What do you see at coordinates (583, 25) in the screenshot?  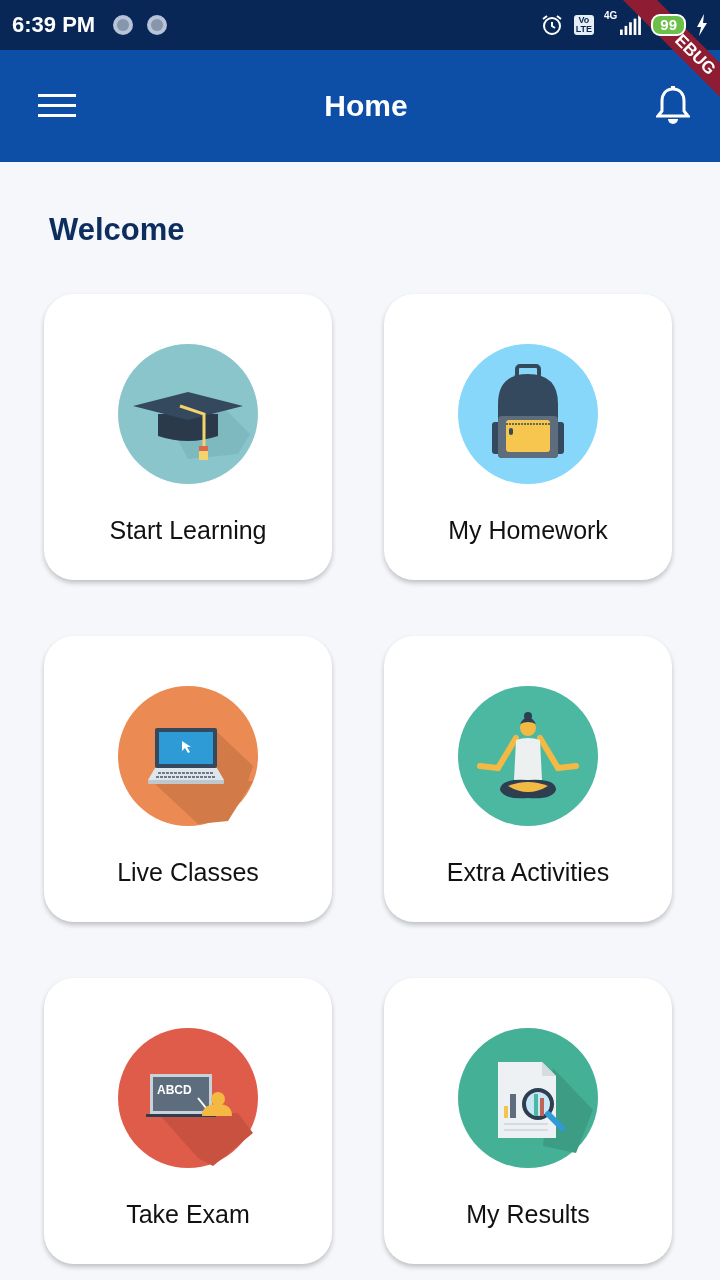 I see `volte-badge: Vo LTE` at bounding box center [583, 25].